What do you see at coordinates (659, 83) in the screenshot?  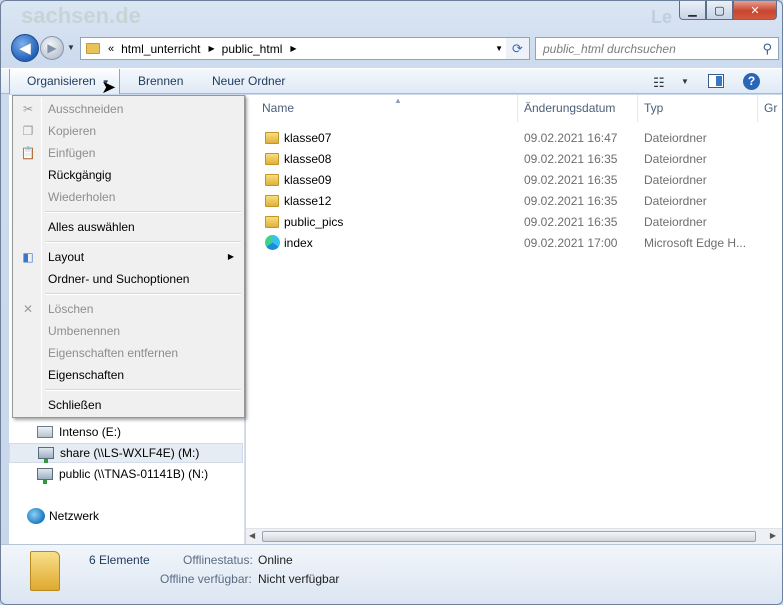 I see `views-icon: ☷` at bounding box center [659, 83].